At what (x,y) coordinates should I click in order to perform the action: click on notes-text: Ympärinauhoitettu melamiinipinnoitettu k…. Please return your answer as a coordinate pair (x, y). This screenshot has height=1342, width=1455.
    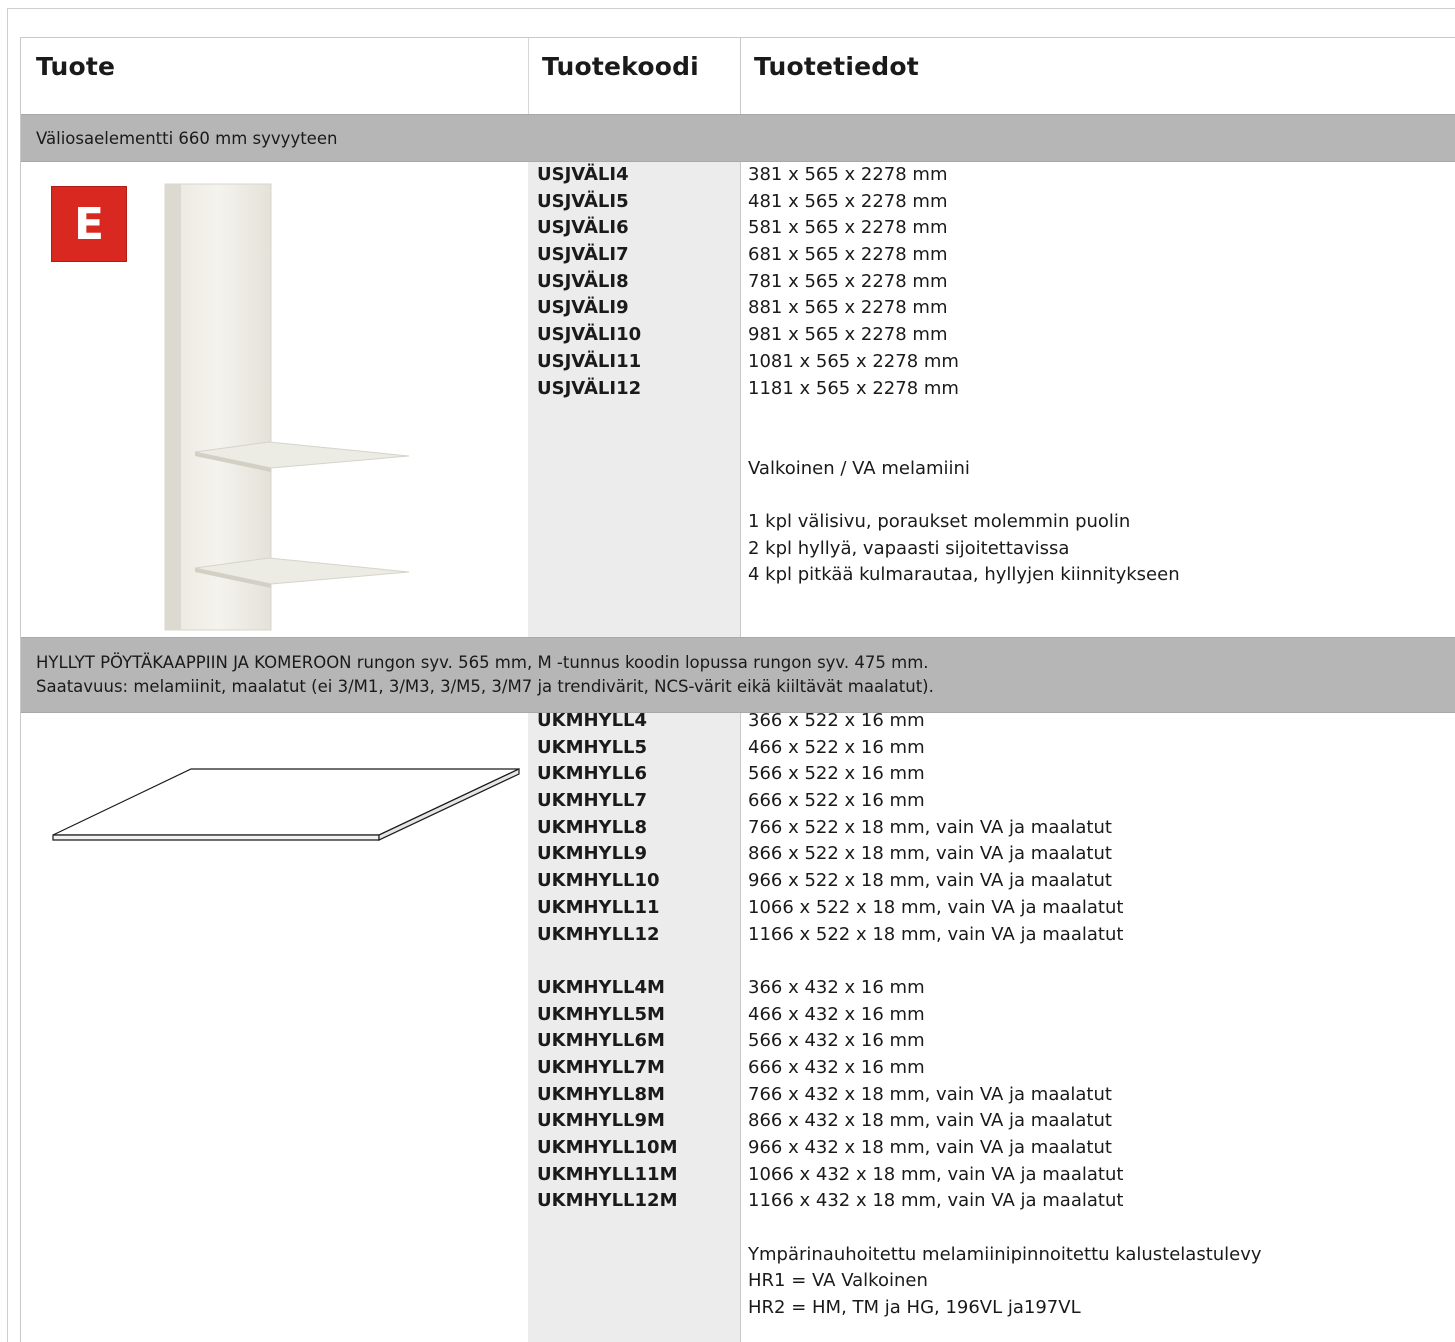
    Looking at the image, I should click on (1005, 1254).